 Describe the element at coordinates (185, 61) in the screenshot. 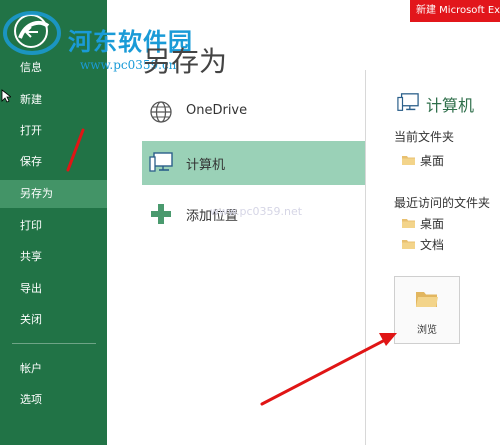

I see `page-title: 另存为` at that location.